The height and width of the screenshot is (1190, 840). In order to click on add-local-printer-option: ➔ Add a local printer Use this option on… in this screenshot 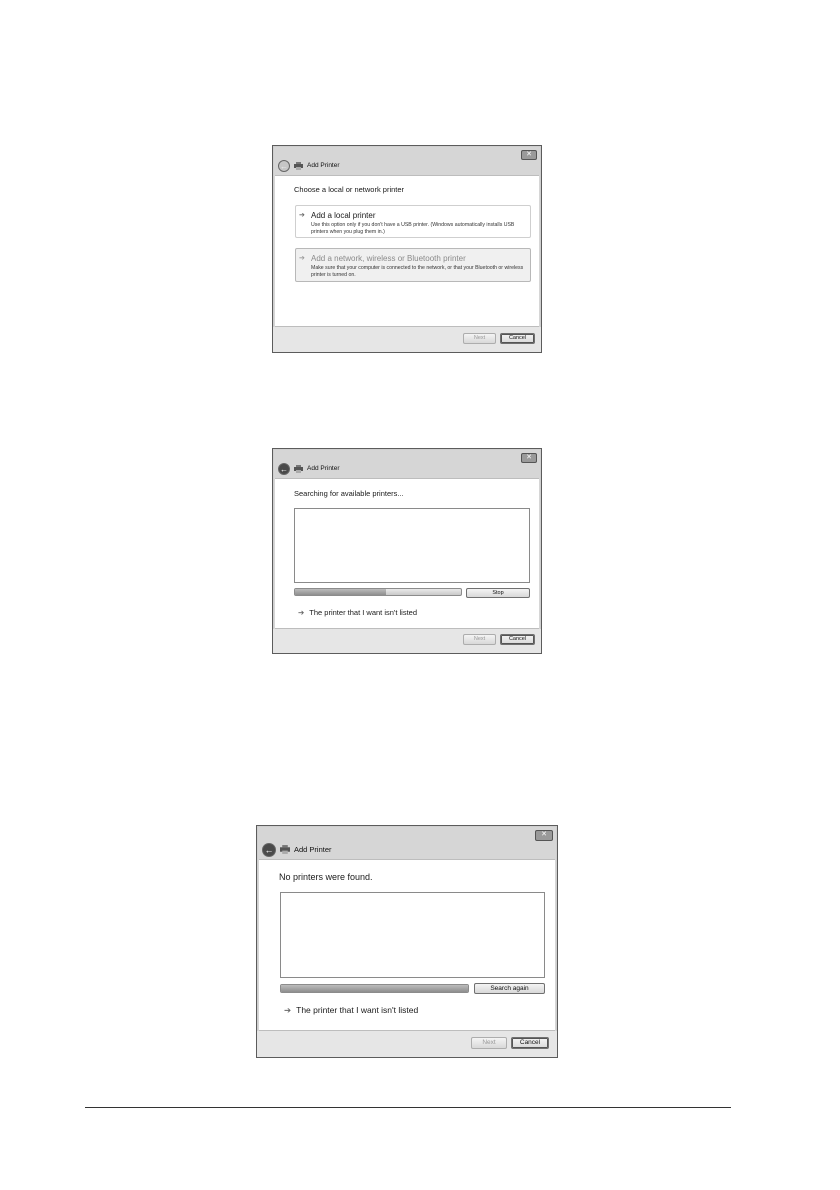, I will do `click(413, 221)`.